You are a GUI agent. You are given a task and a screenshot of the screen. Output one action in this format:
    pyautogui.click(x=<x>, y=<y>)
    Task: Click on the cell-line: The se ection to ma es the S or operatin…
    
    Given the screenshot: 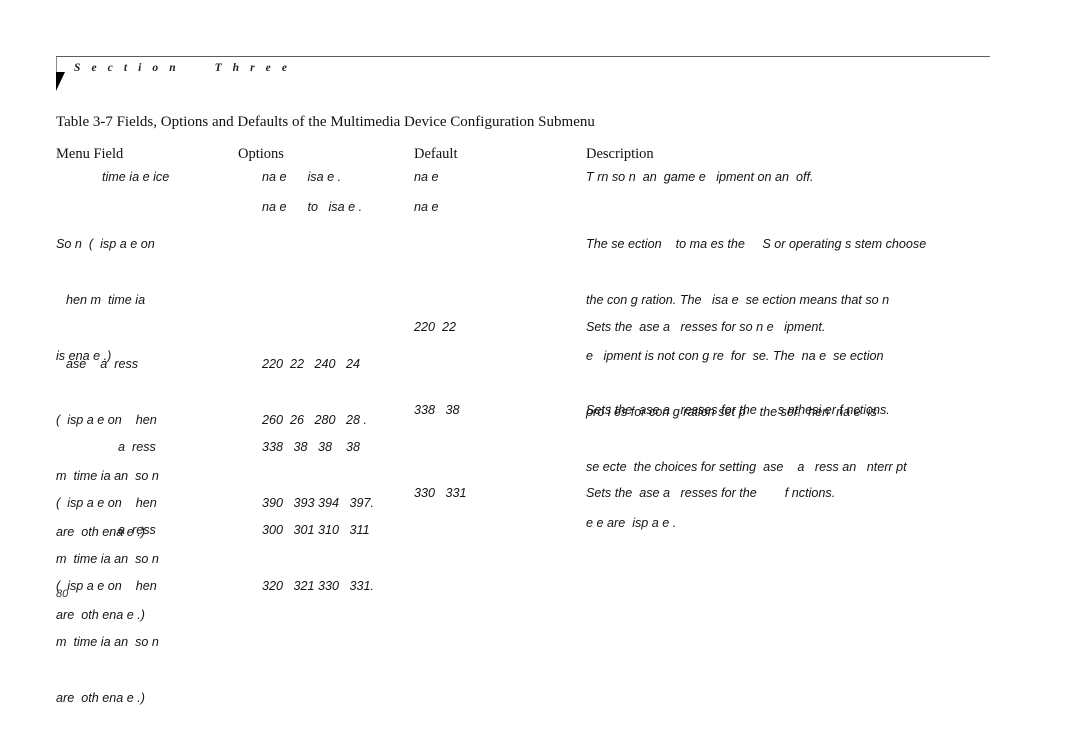 What is the action you would take?
    pyautogui.click(x=756, y=244)
    